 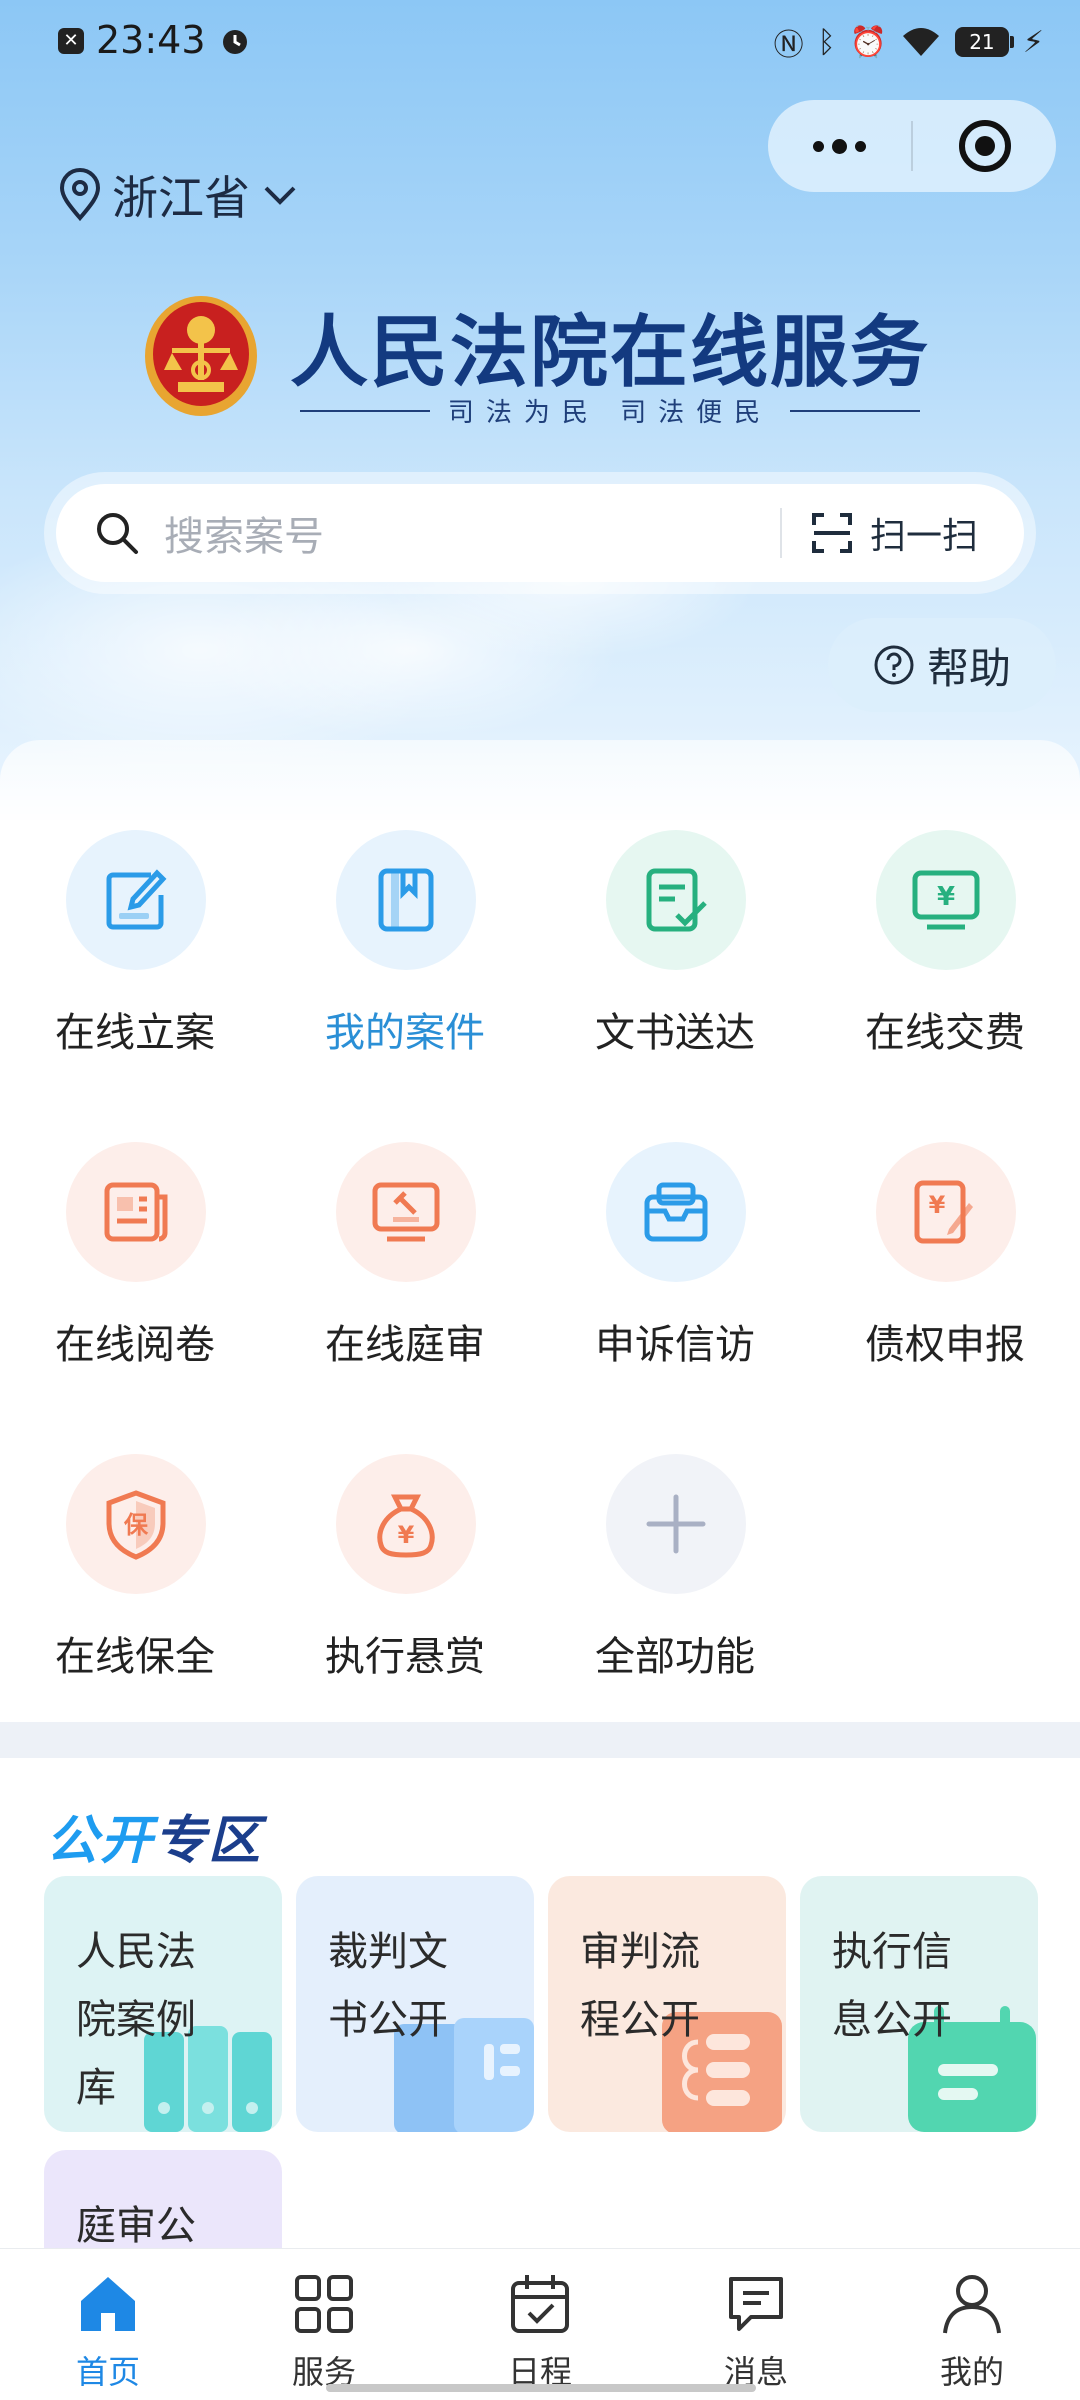 What do you see at coordinates (136, 1212) in the screenshot?
I see `newspaper-icon` at bounding box center [136, 1212].